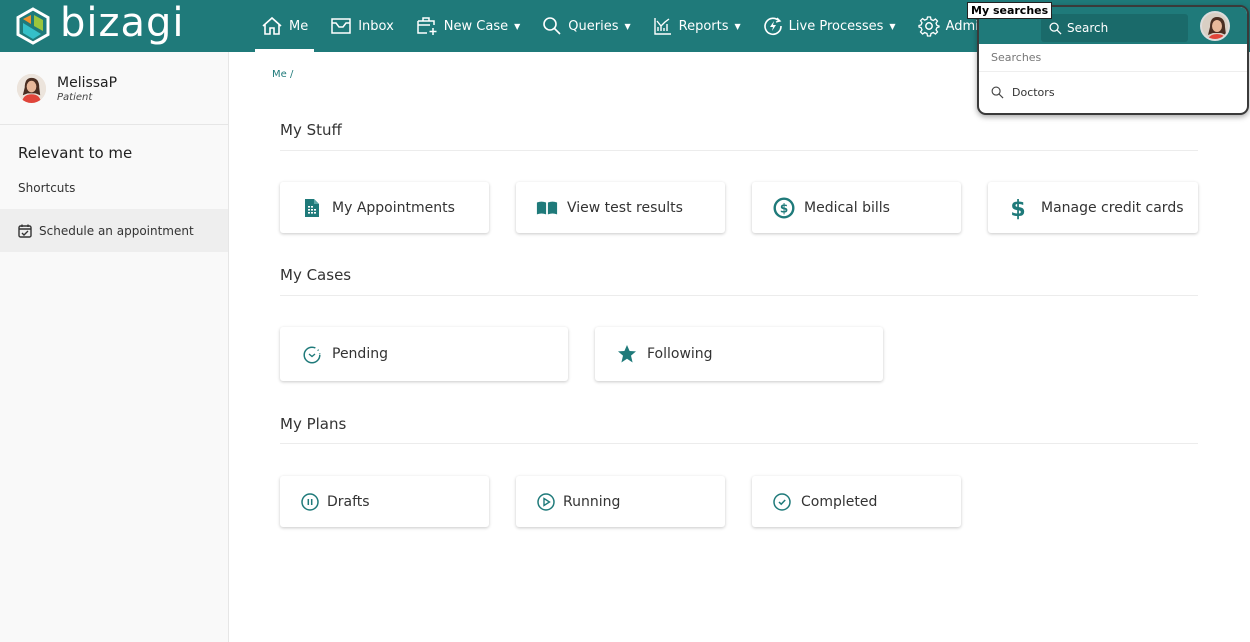  I want to click on dollar-icon: $, so click(1018, 208).